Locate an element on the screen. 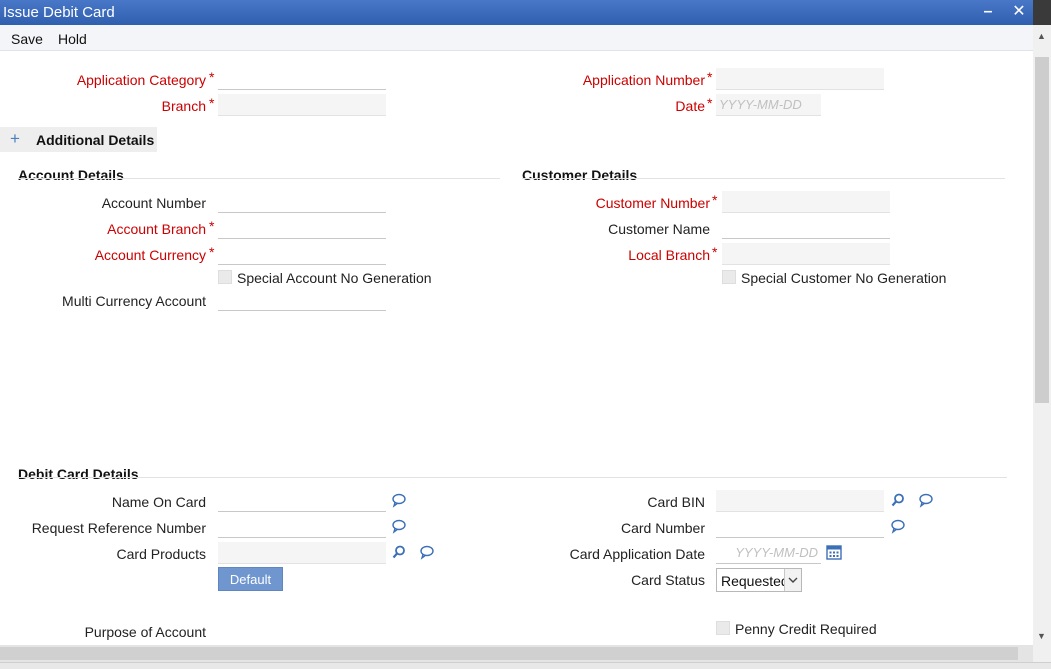  special-account-no-generation-checkbox is located at coordinates (225, 277).